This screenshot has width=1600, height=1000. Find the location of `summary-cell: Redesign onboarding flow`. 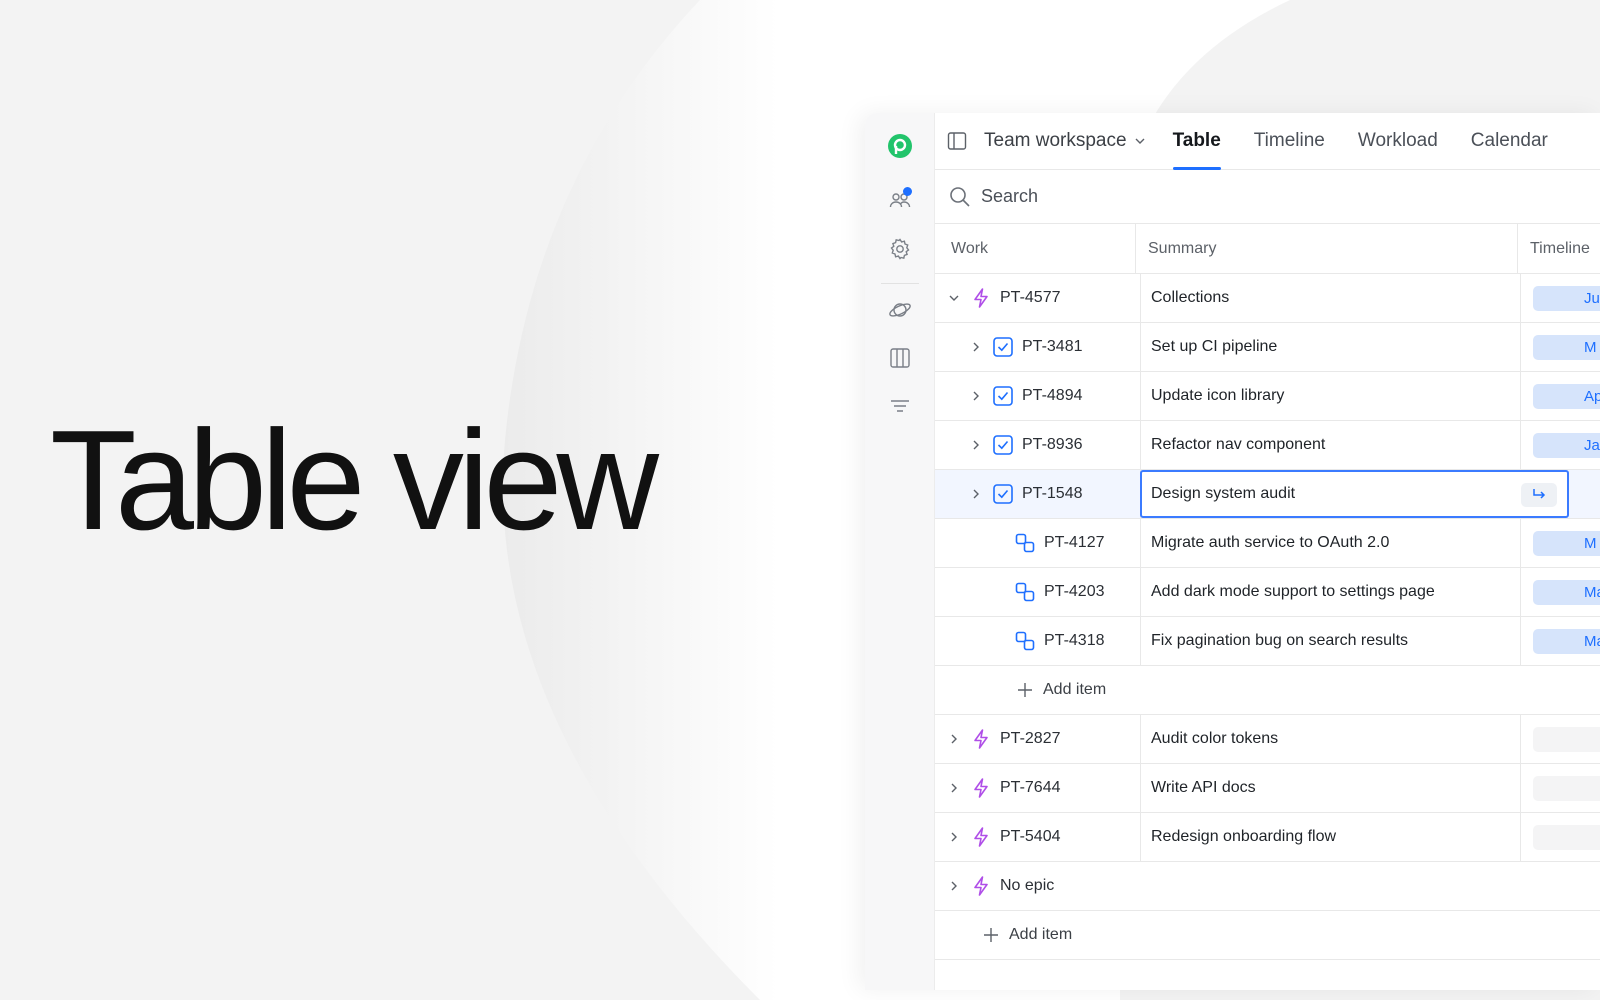

summary-cell: Redesign onboarding flow is located at coordinates (1243, 837).